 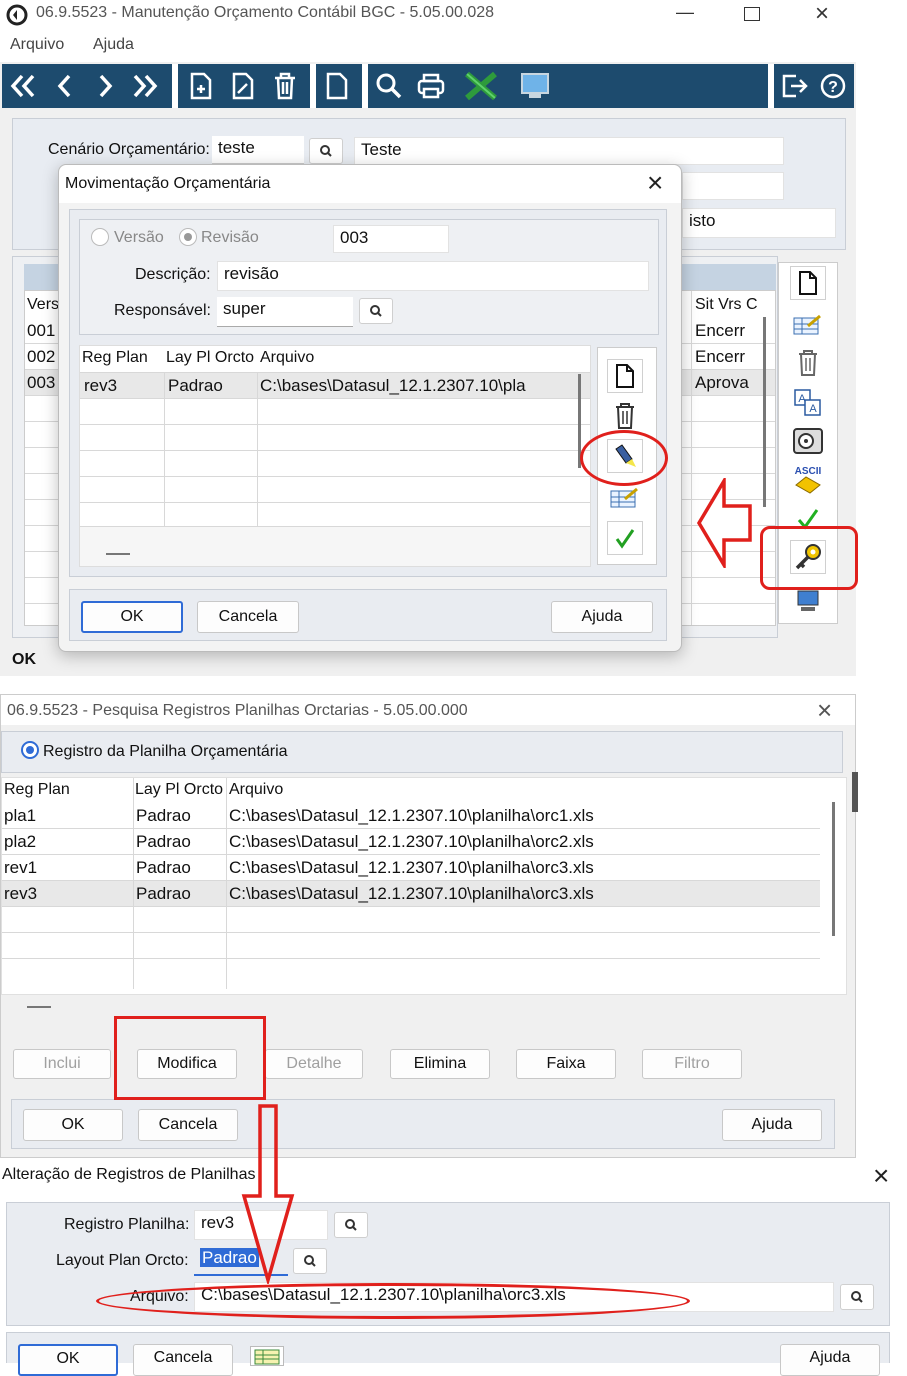 What do you see at coordinates (809, 558) in the screenshot?
I see `annotation-rect-key` at bounding box center [809, 558].